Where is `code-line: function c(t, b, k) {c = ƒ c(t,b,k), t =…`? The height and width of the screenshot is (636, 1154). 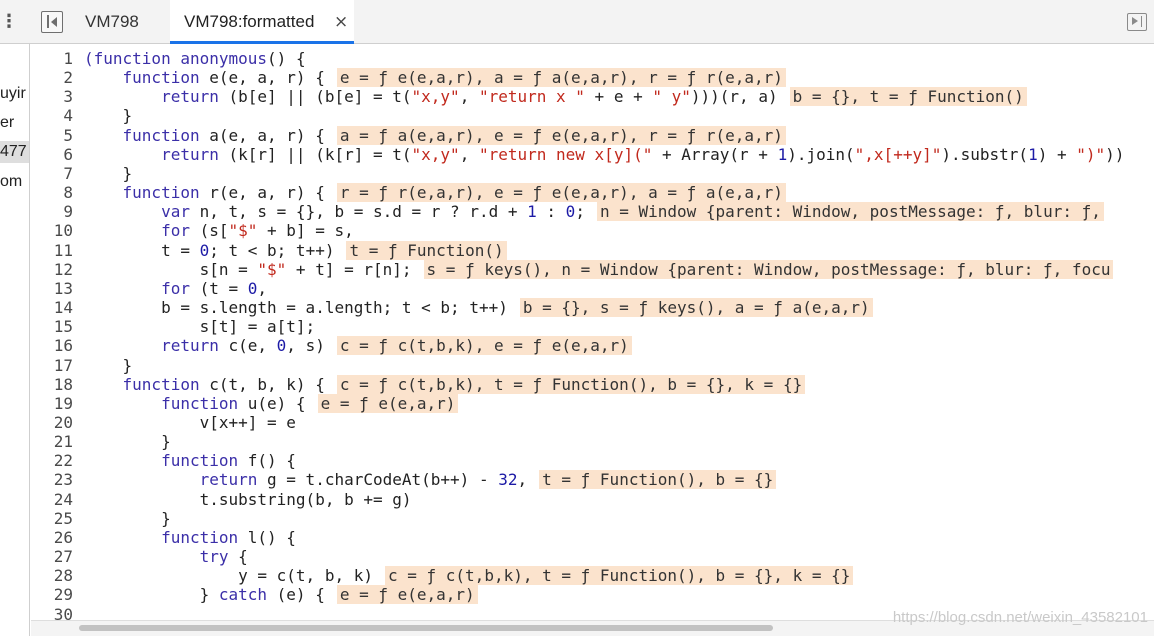 code-line: function c(t, b, k) {c = ƒ c(t,b,k), t =… is located at coordinates (619, 384).